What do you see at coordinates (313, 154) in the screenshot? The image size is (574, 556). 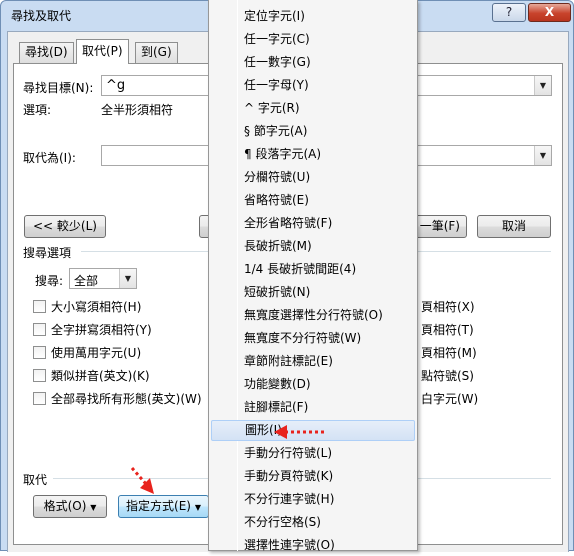 I see `menu-item-paragraph-character: ¶ 段落字元(A)` at bounding box center [313, 154].